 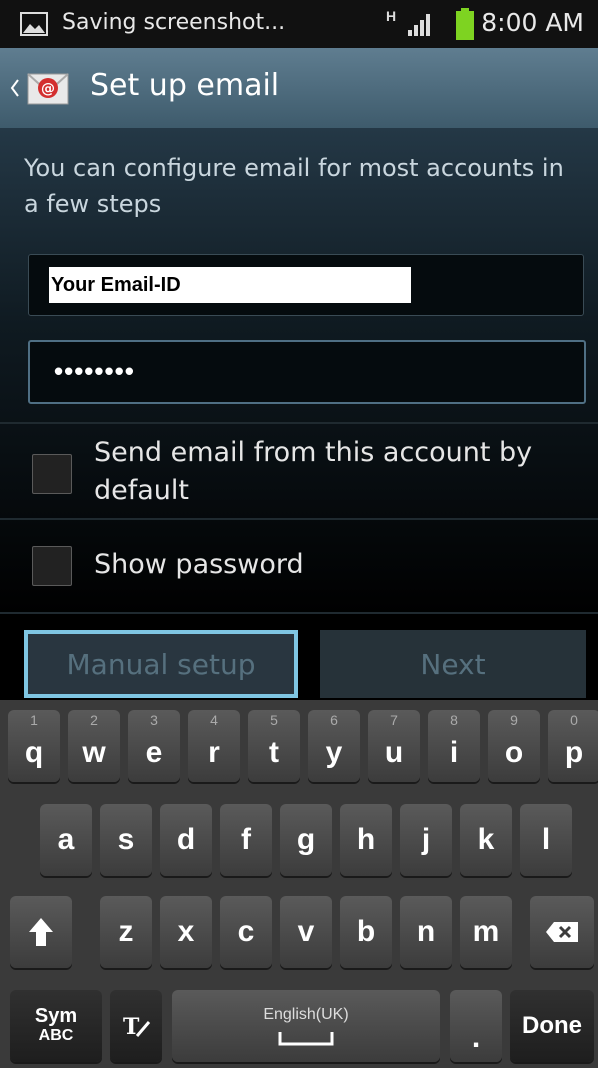 I want to click on key-hint-4: 4, so click(x=214, y=720).